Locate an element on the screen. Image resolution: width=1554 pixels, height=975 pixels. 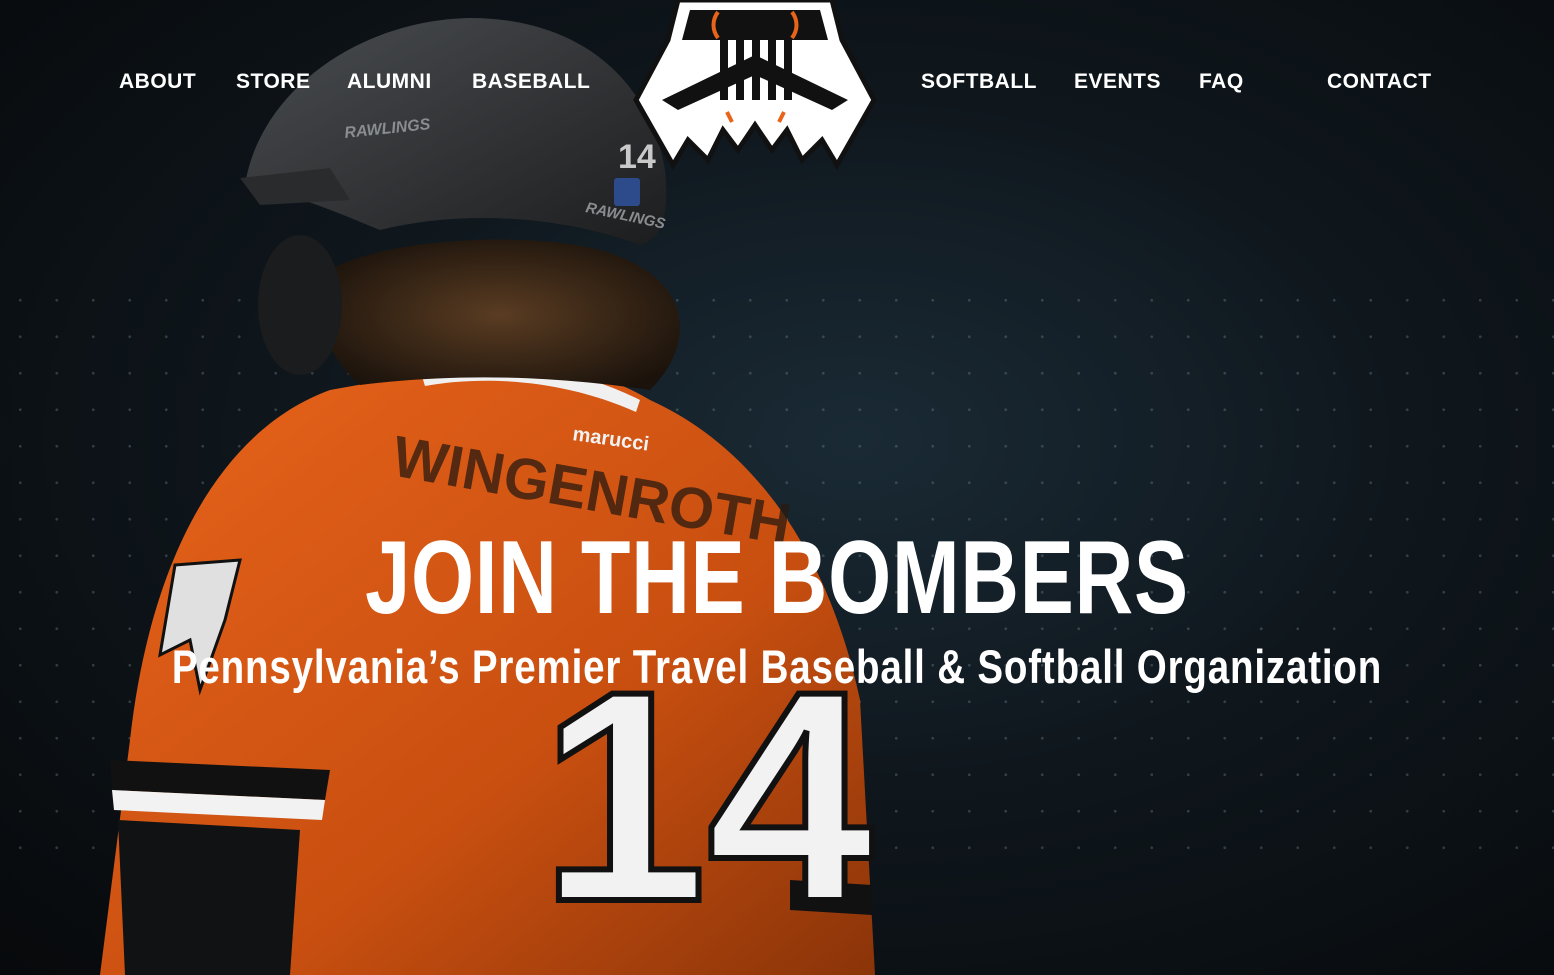
nav-store: STORE is located at coordinates (273, 82).